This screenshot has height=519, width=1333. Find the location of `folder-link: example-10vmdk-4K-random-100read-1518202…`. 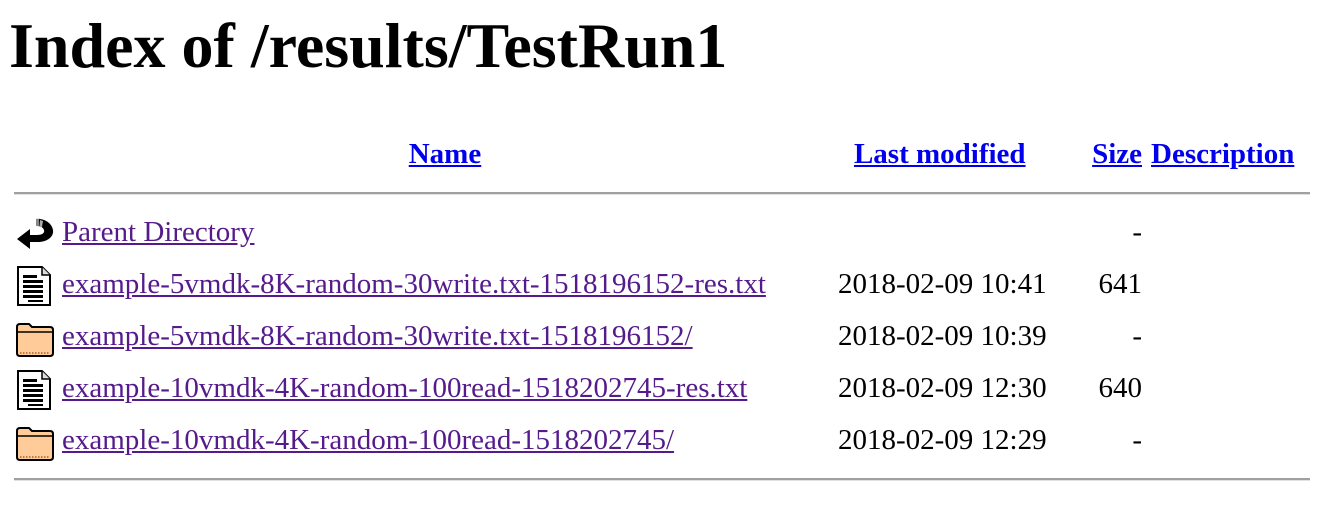

folder-link: example-10vmdk-4K-random-100read-1518202… is located at coordinates (368, 440).